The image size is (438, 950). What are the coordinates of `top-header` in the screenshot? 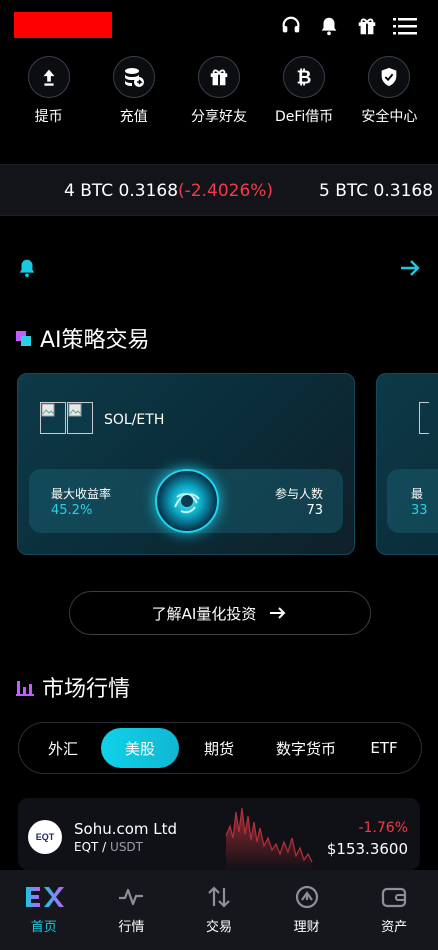 It's located at (219, 26).